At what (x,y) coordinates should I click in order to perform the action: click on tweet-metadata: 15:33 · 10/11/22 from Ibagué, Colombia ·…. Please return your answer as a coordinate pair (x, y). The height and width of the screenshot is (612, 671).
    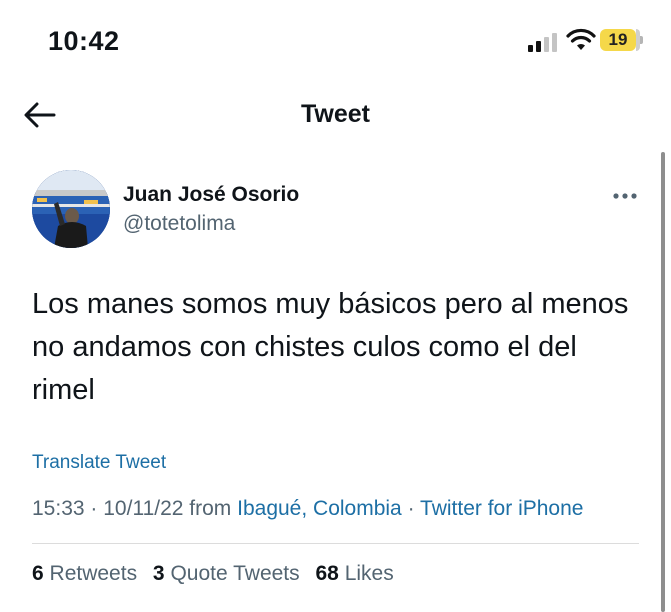
    Looking at the image, I should click on (307, 509).